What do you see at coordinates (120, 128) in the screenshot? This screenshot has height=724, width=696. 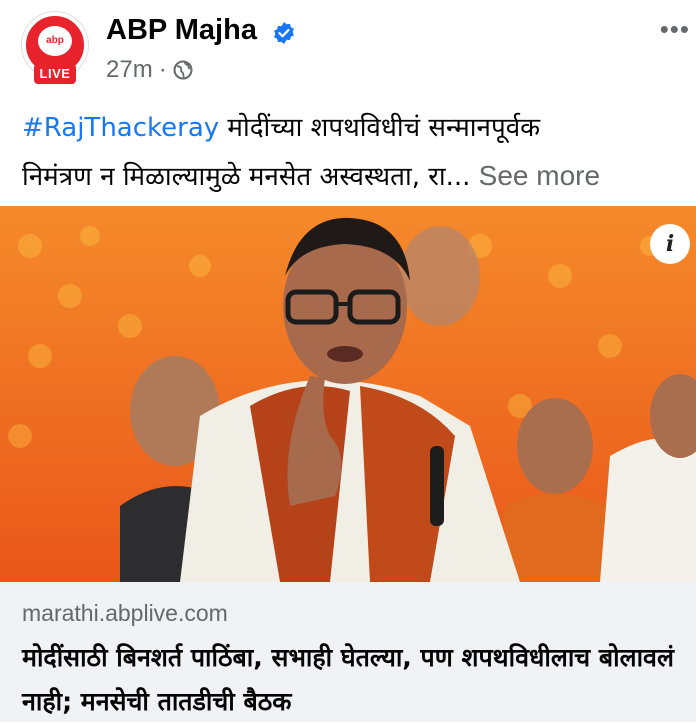 I see `hashtag-link: #RajThackeray` at bounding box center [120, 128].